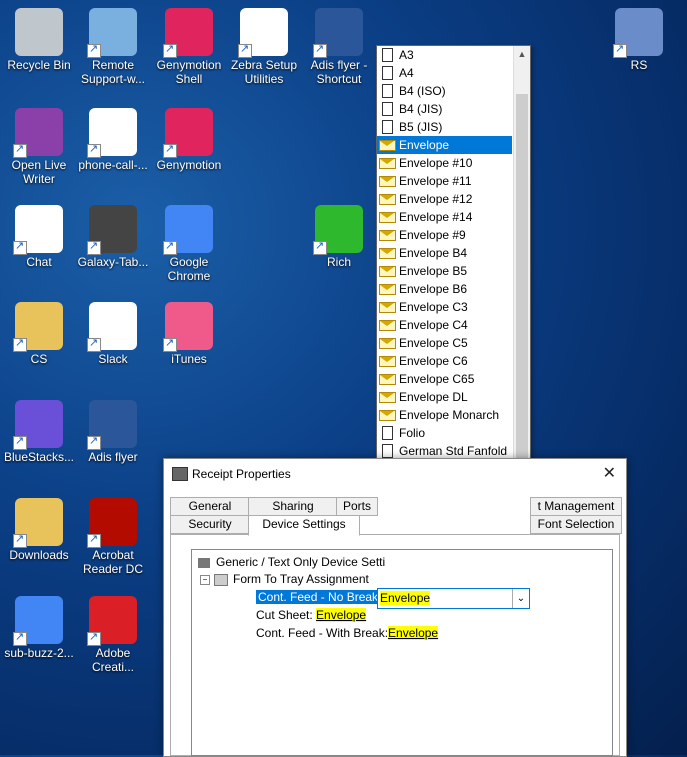 This screenshot has width=687, height=757. Describe the element at coordinates (39, 237) in the screenshot. I see `desktop-icon: Chat` at that location.